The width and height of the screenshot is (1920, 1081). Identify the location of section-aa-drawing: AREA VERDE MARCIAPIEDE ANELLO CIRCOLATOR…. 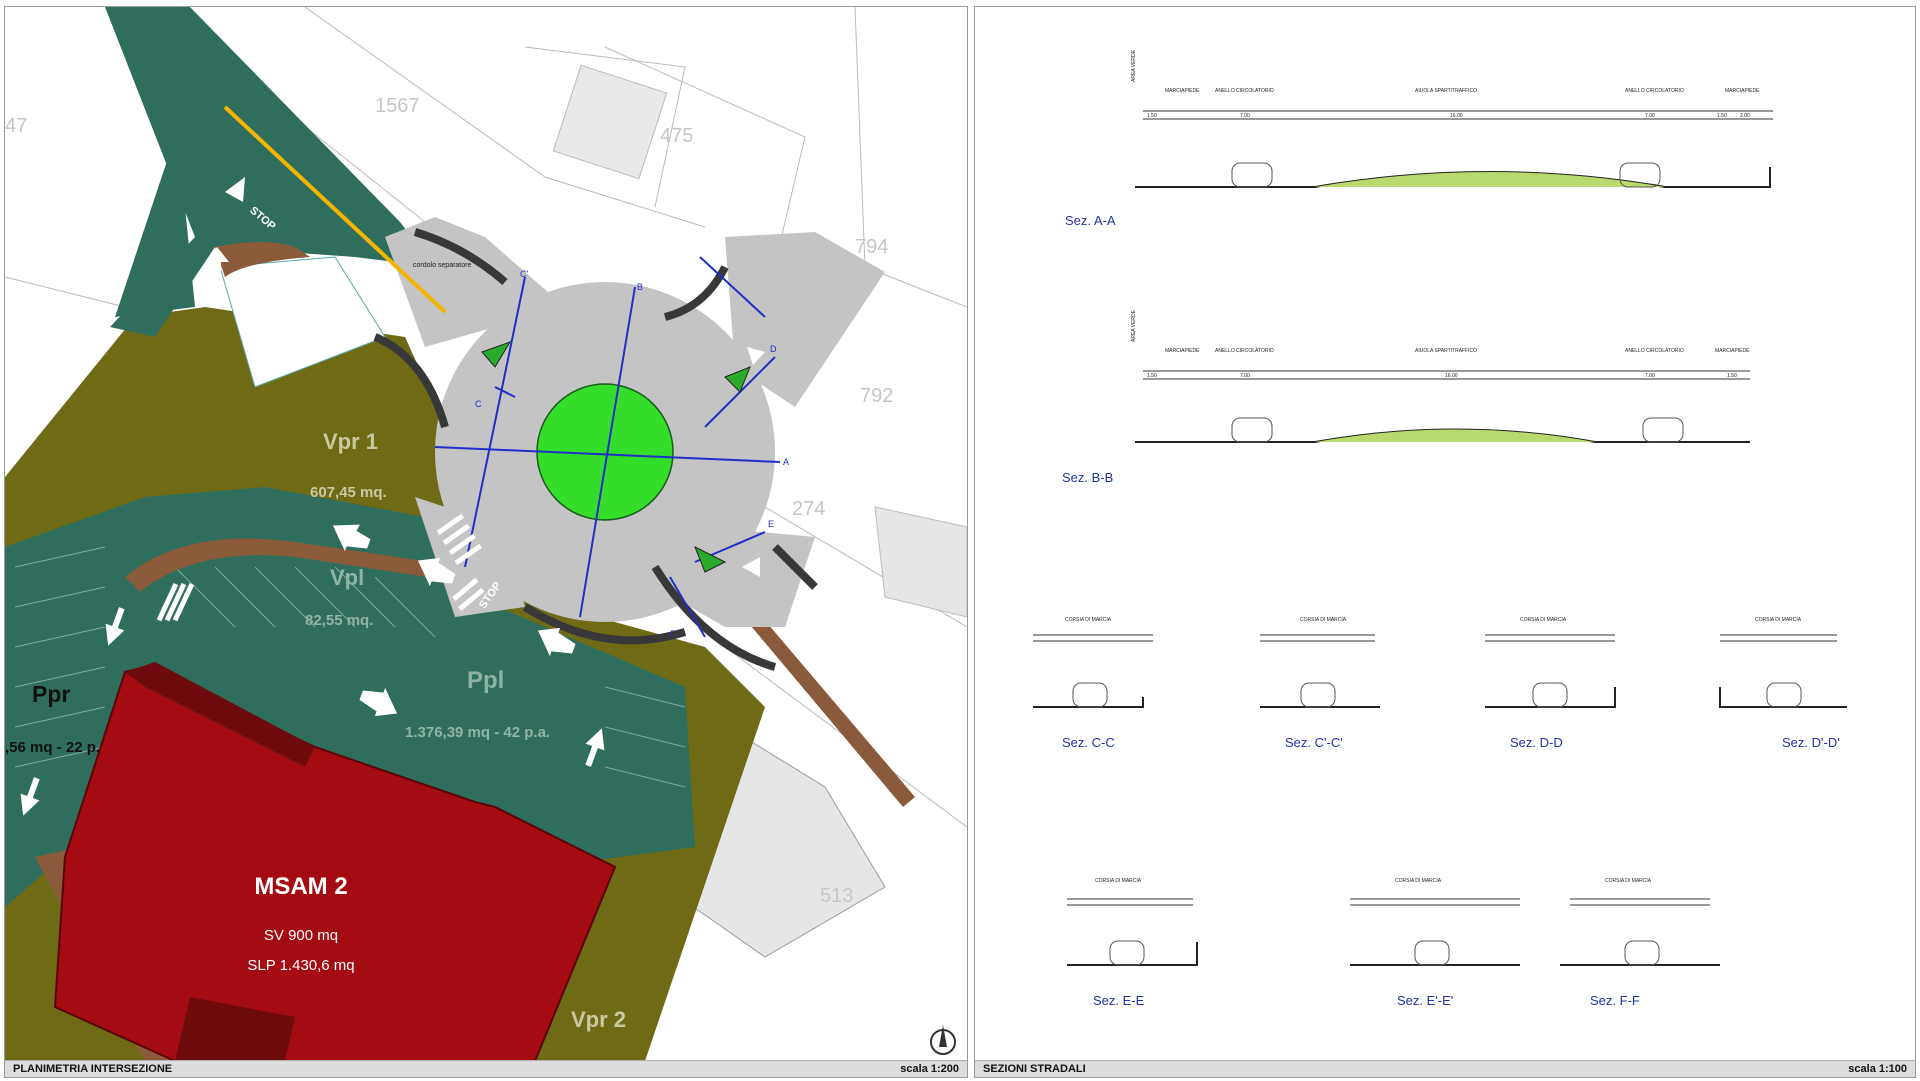
(1452, 118).